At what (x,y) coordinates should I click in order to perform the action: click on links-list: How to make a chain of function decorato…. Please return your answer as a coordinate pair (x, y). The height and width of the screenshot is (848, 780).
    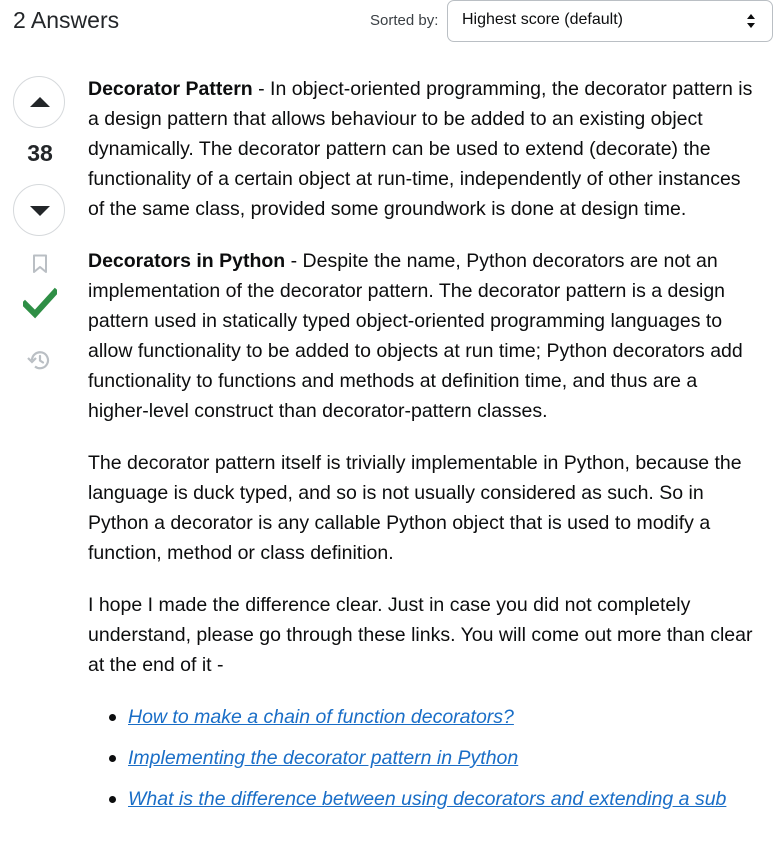
    Looking at the image, I should click on (424, 758).